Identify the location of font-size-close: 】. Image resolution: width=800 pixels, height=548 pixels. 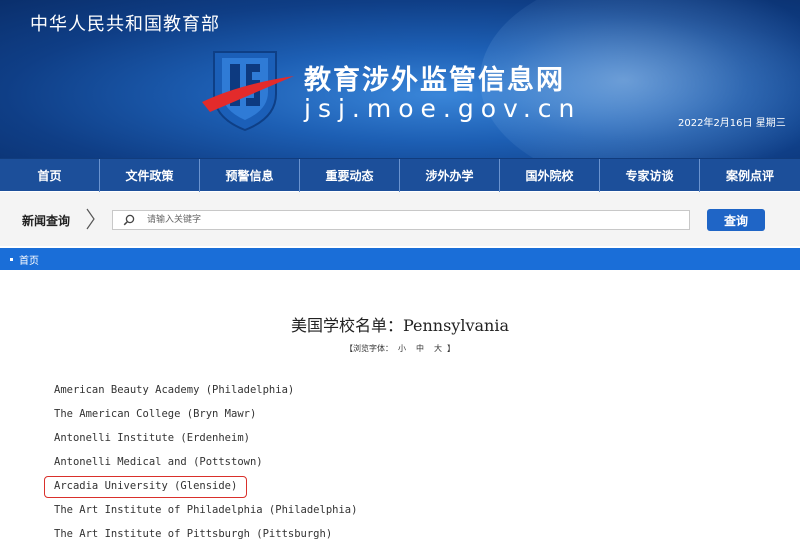
(451, 348).